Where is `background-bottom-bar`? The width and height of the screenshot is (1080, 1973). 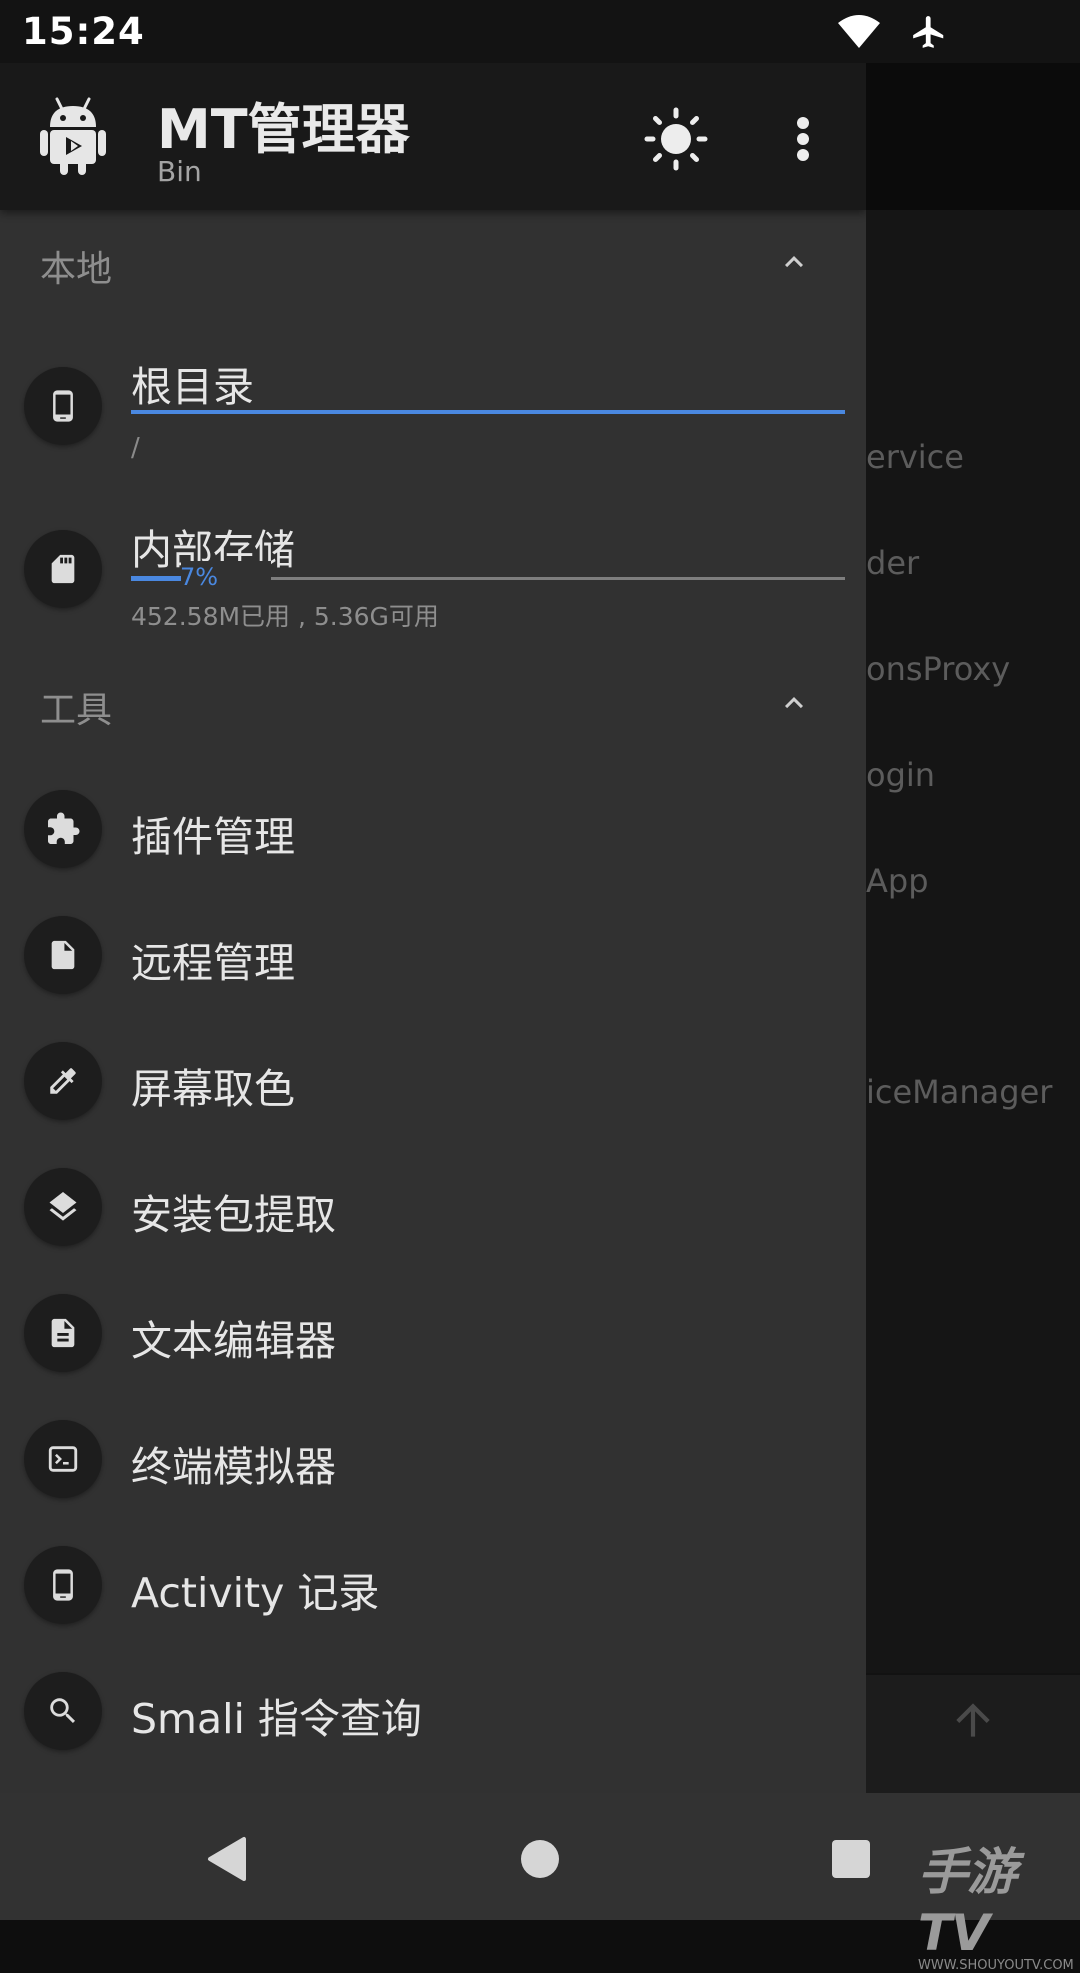 background-bottom-bar is located at coordinates (973, 1733).